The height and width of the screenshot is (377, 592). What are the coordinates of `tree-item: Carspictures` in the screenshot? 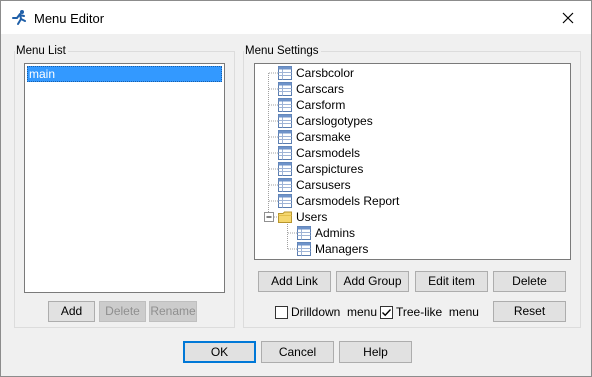 It's located at (320, 169).